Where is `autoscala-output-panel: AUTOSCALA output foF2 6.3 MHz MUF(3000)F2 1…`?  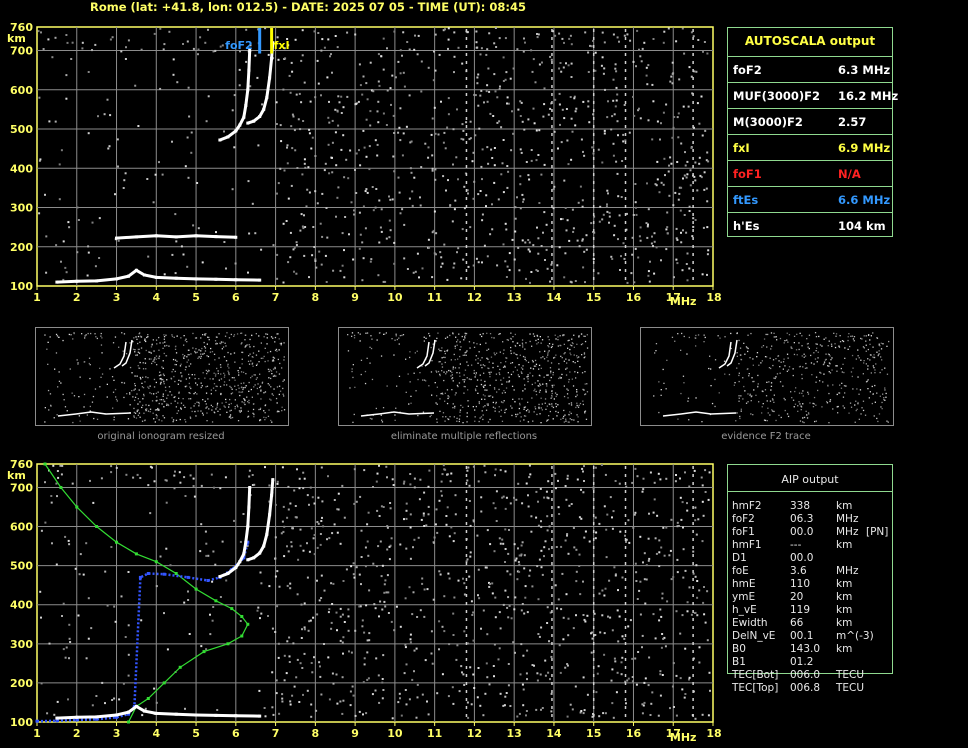 autoscala-output-panel: AUTOSCALA output foF2 6.3 MHz MUF(3000)F2 1… is located at coordinates (812, 133).